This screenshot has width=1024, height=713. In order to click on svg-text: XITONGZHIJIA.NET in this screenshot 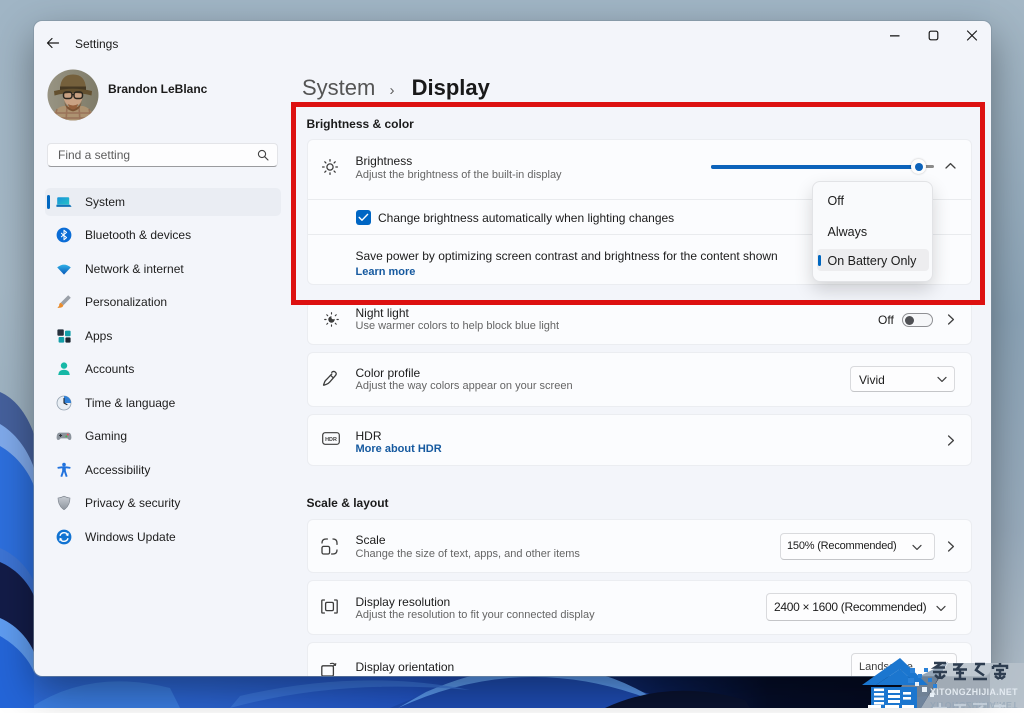, I will do `click(974, 692)`.